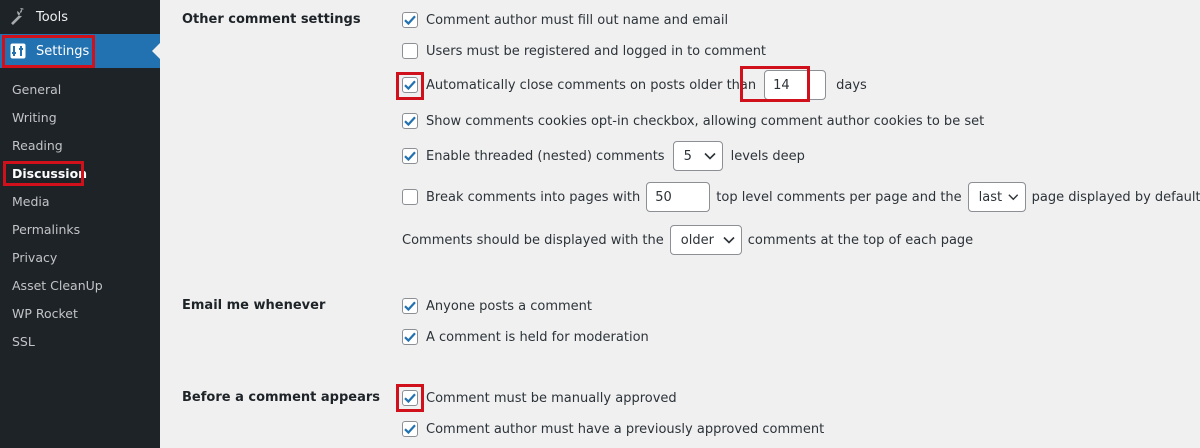  What do you see at coordinates (678, 197) in the screenshot?
I see `comments-per-page-input: 50` at bounding box center [678, 197].